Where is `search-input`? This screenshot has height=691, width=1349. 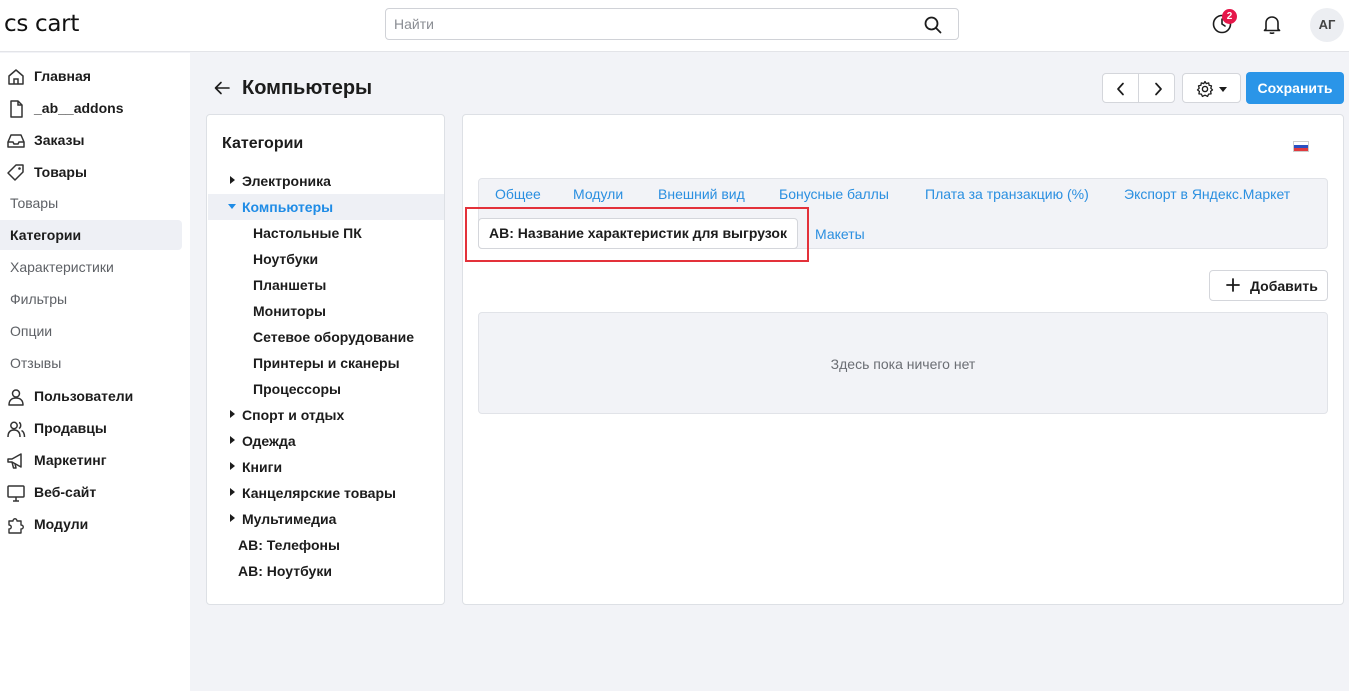 search-input is located at coordinates (646, 24).